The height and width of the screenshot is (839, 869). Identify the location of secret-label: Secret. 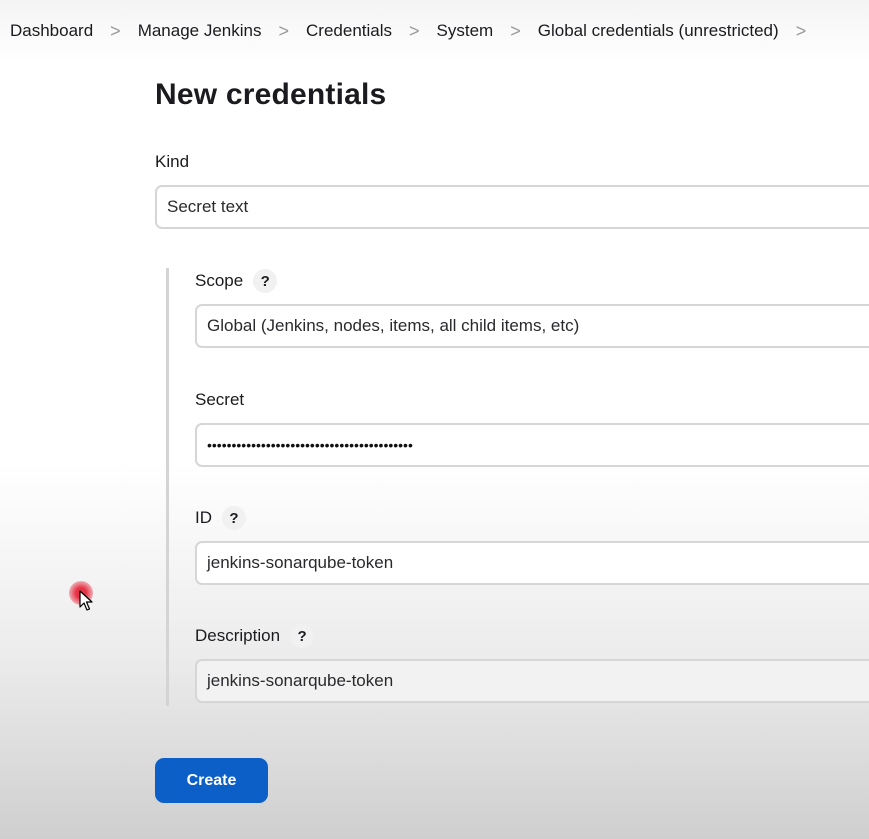
(219, 400).